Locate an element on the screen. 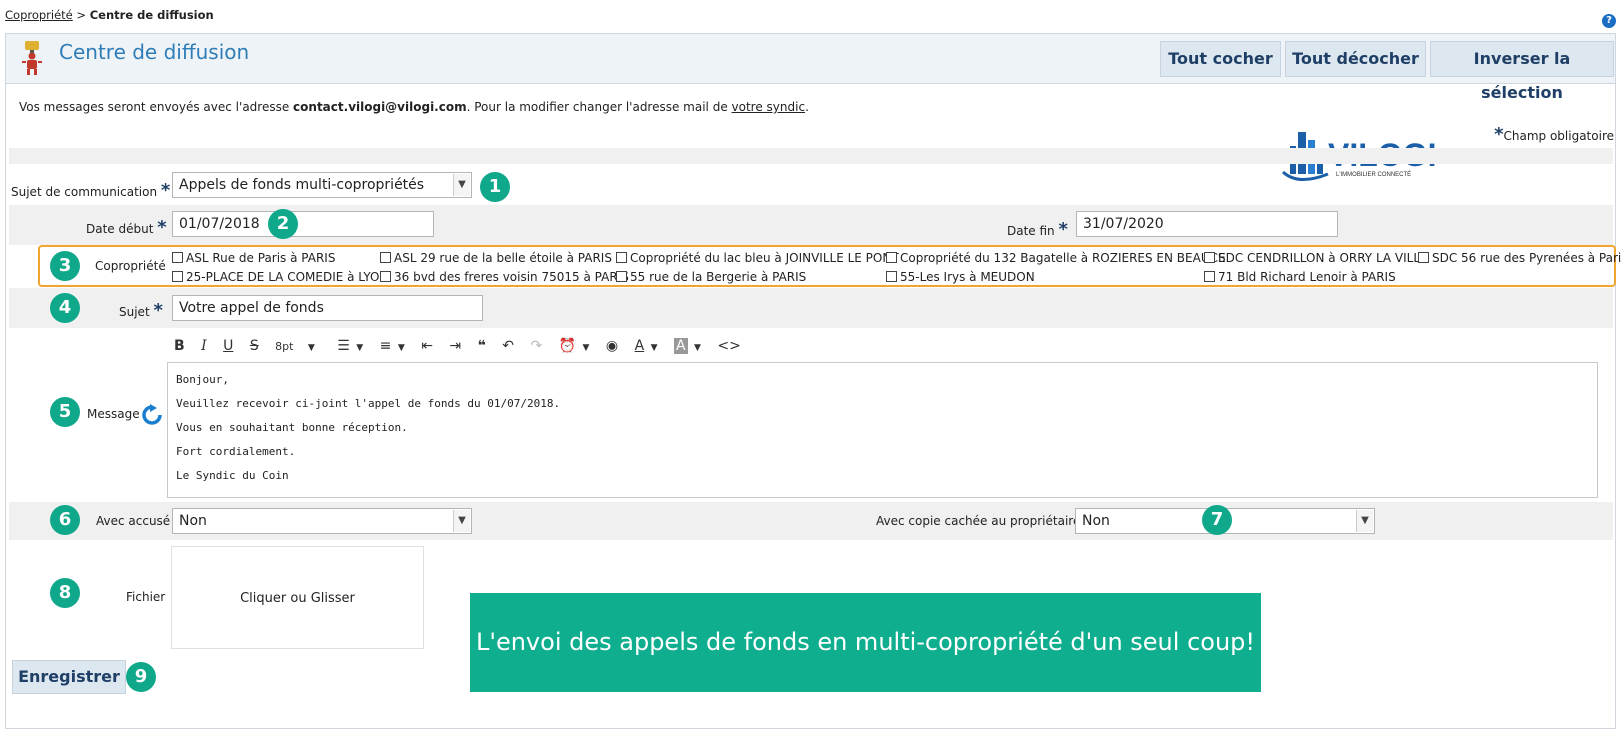 The image size is (1622, 731). date-start-input: 01/07/2018 is located at coordinates (303, 224).